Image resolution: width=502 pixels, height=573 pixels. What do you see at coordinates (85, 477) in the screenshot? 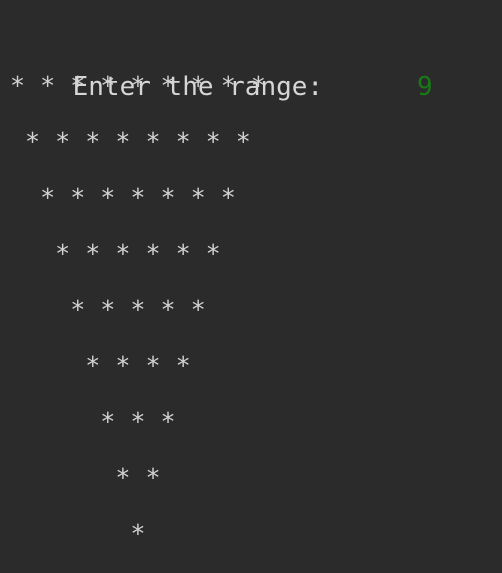
I see `star-row: * *` at bounding box center [85, 477].